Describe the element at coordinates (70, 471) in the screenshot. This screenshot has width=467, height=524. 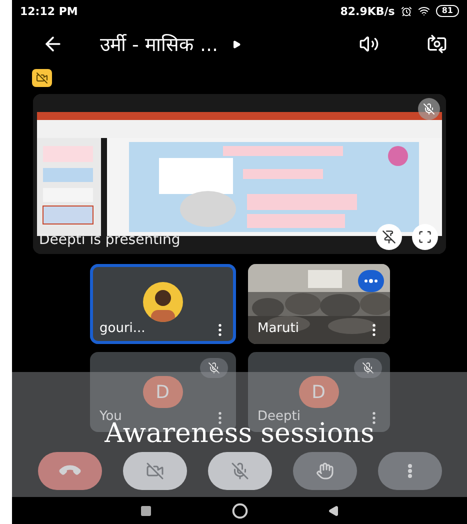
I see `end-call-button` at that location.